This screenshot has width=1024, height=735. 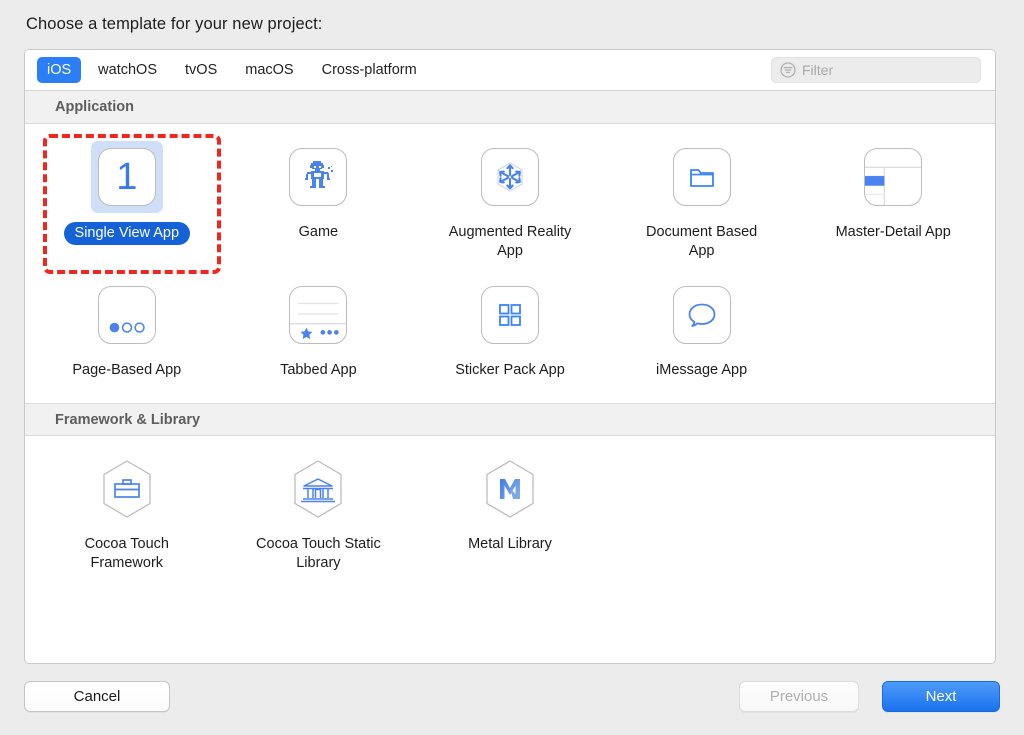 I want to click on page-title: Choose a template for your new project:, so click(x=174, y=24).